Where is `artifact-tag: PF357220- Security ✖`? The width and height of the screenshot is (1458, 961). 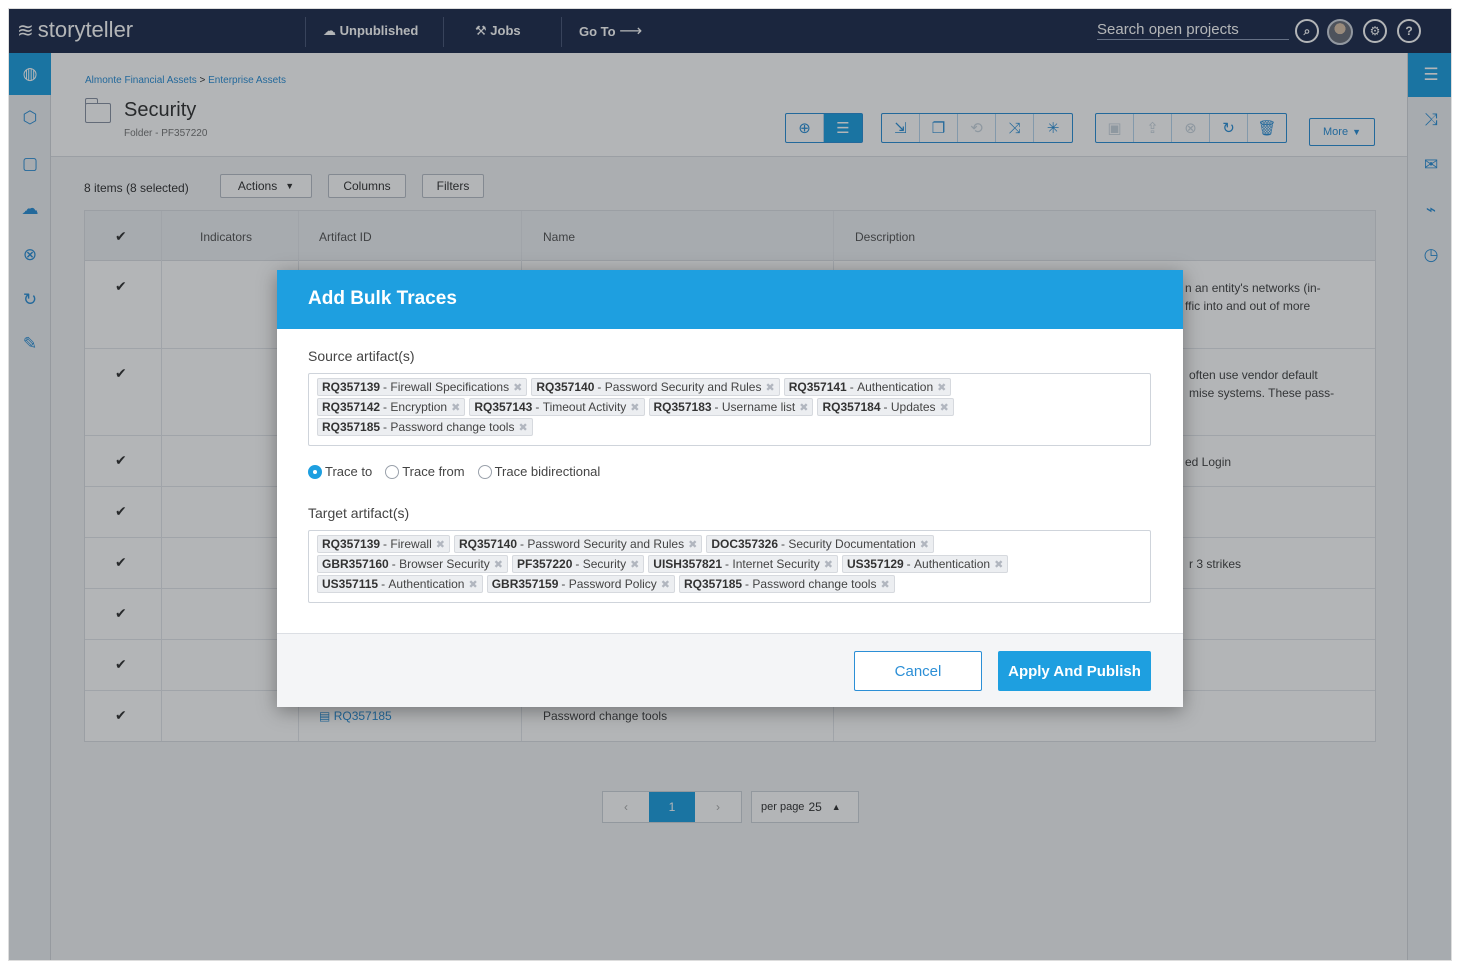 artifact-tag: PF357220- Security ✖ is located at coordinates (578, 564).